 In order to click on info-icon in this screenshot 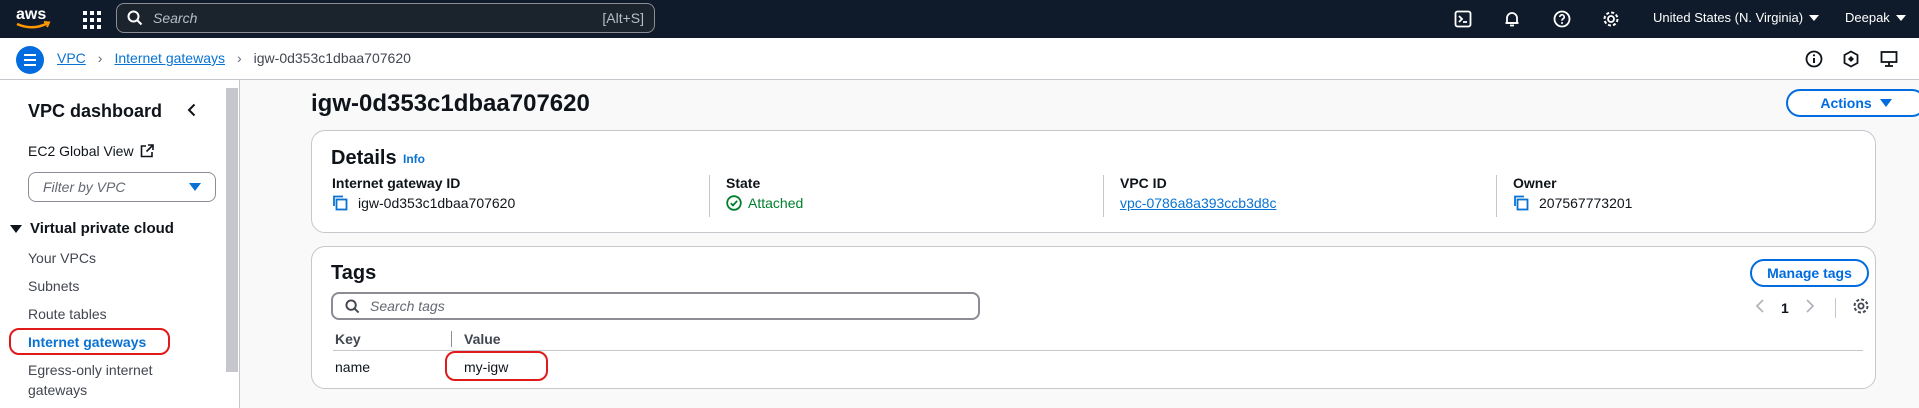, I will do `click(1814, 59)`.